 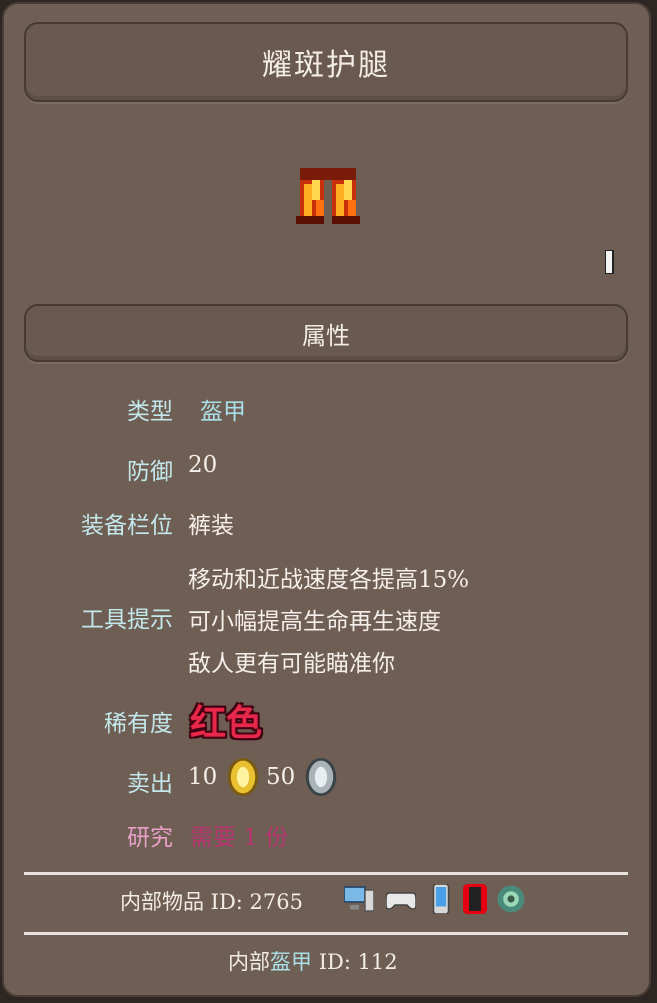 I want to click on tooltip-label: 工具提示, so click(x=127, y=620).